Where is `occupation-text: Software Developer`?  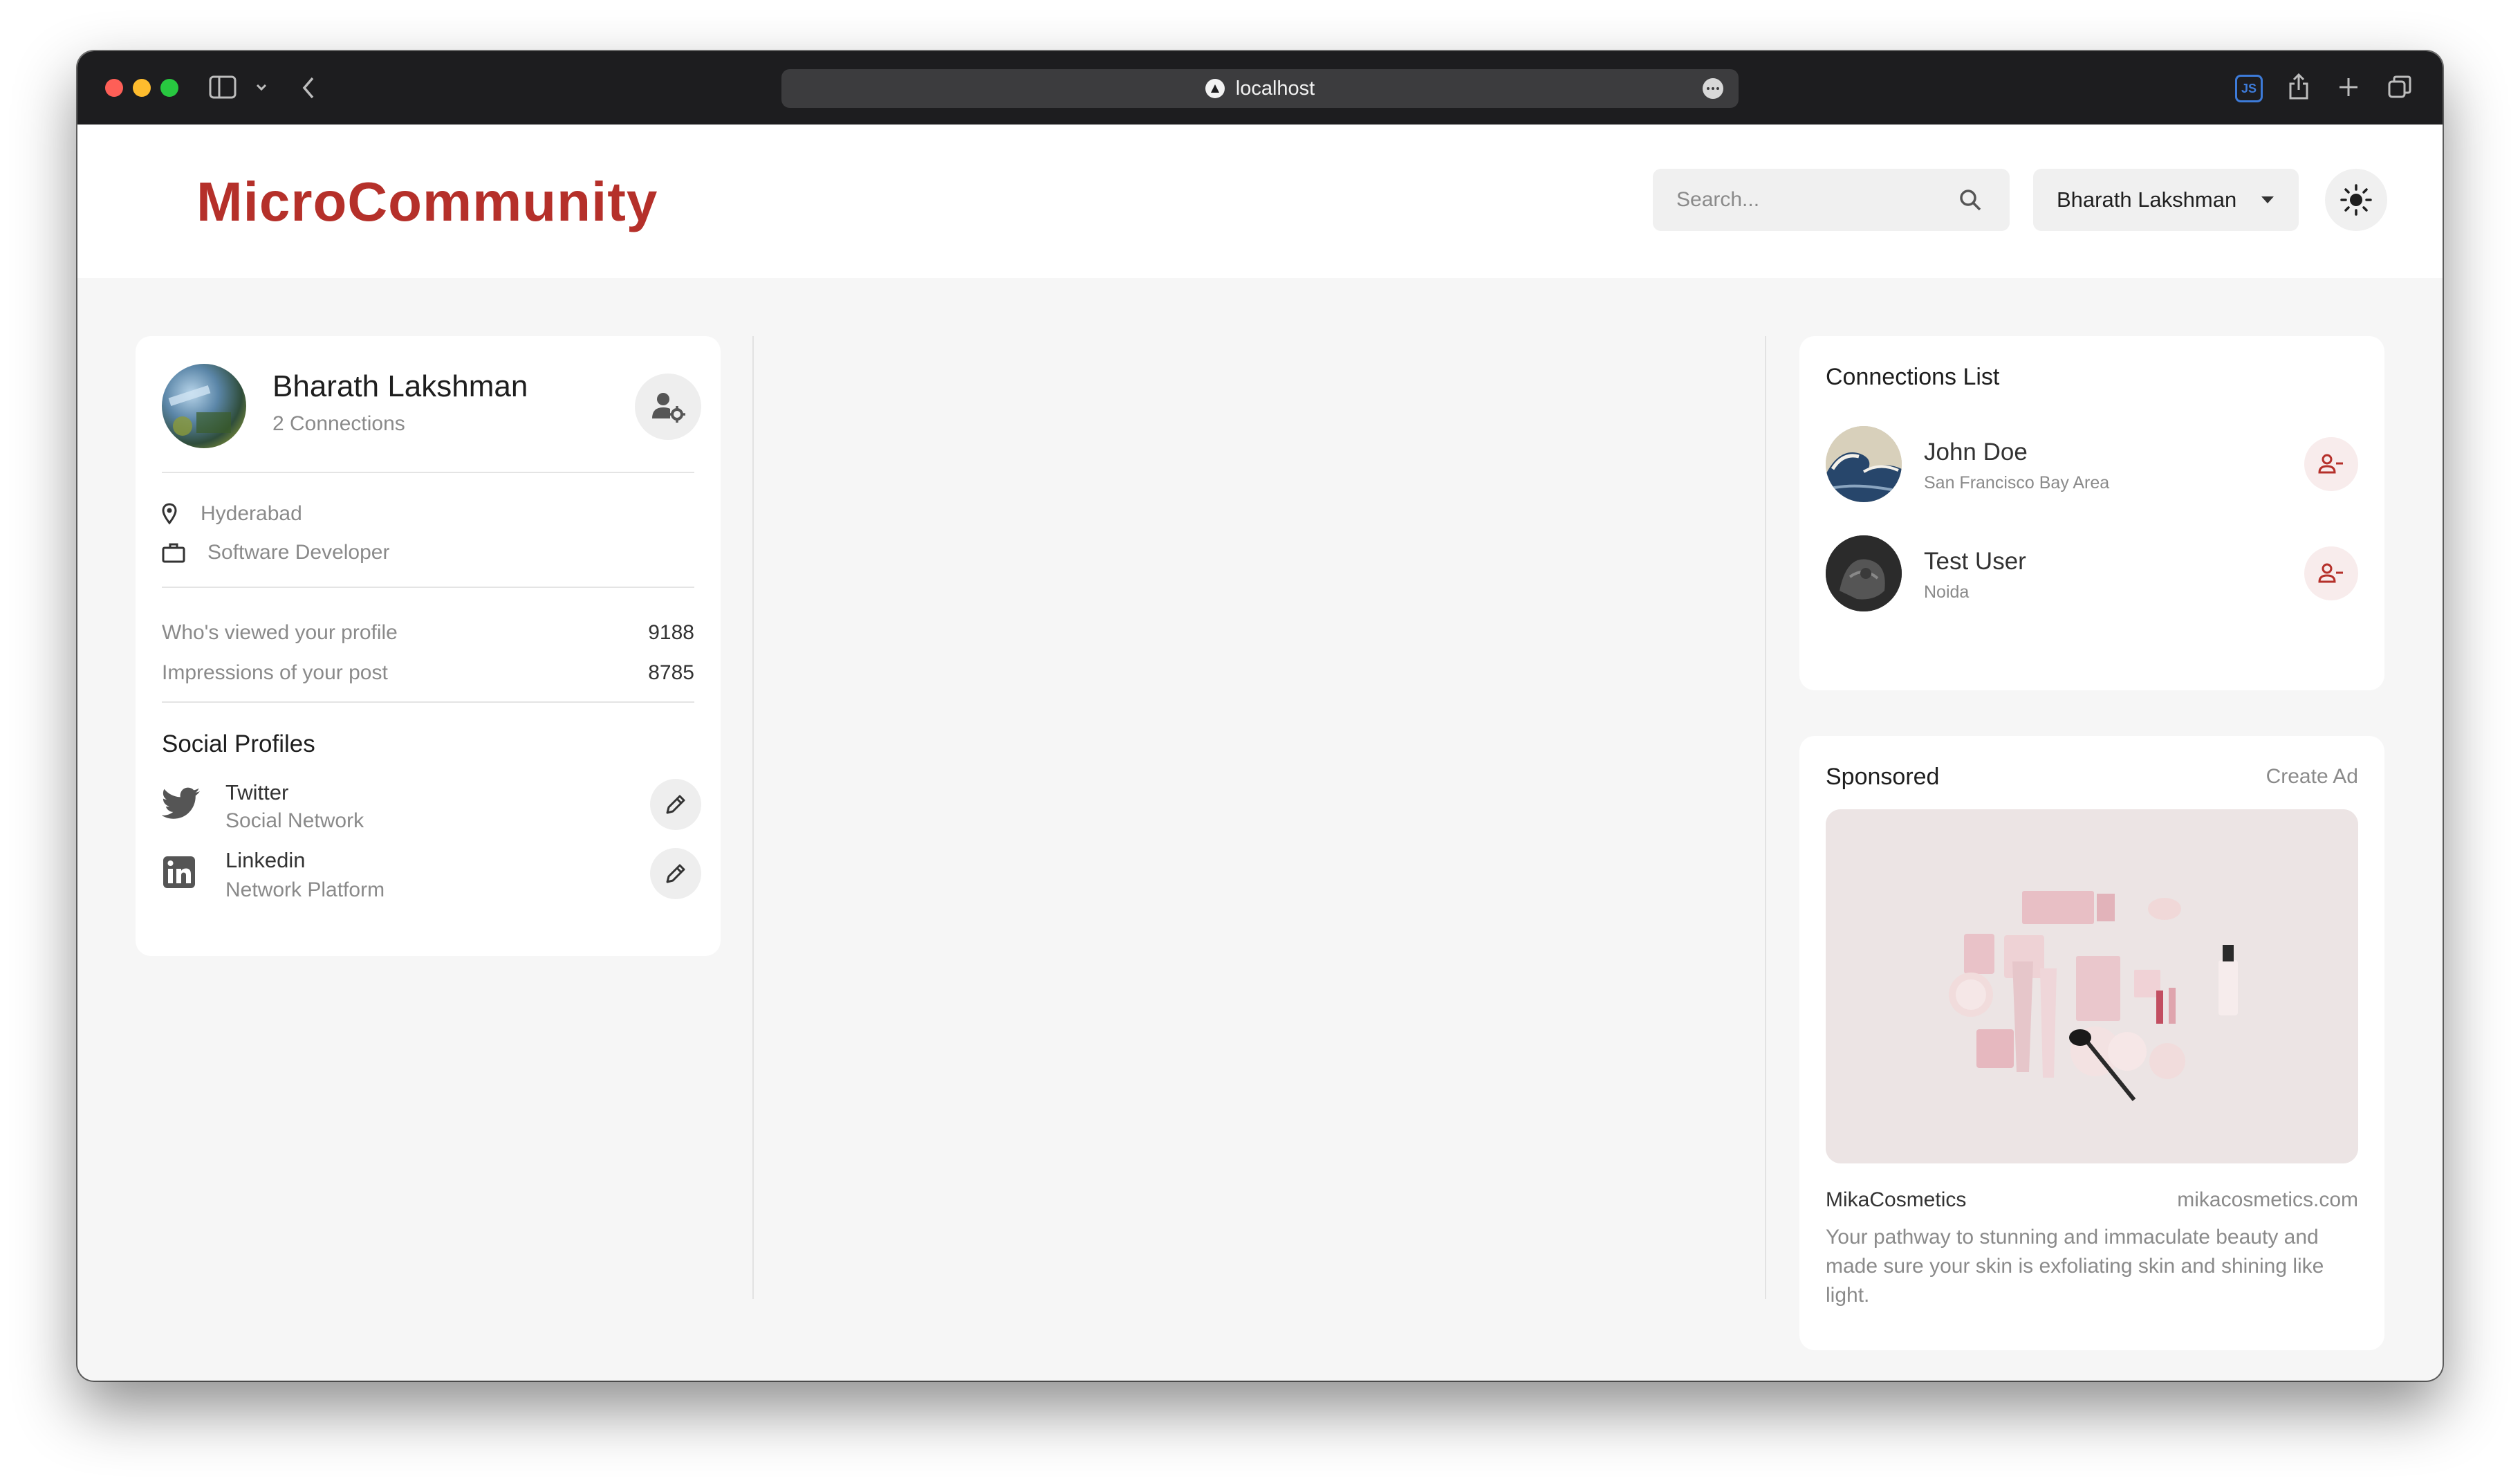
occupation-text: Software Developer is located at coordinates (298, 552).